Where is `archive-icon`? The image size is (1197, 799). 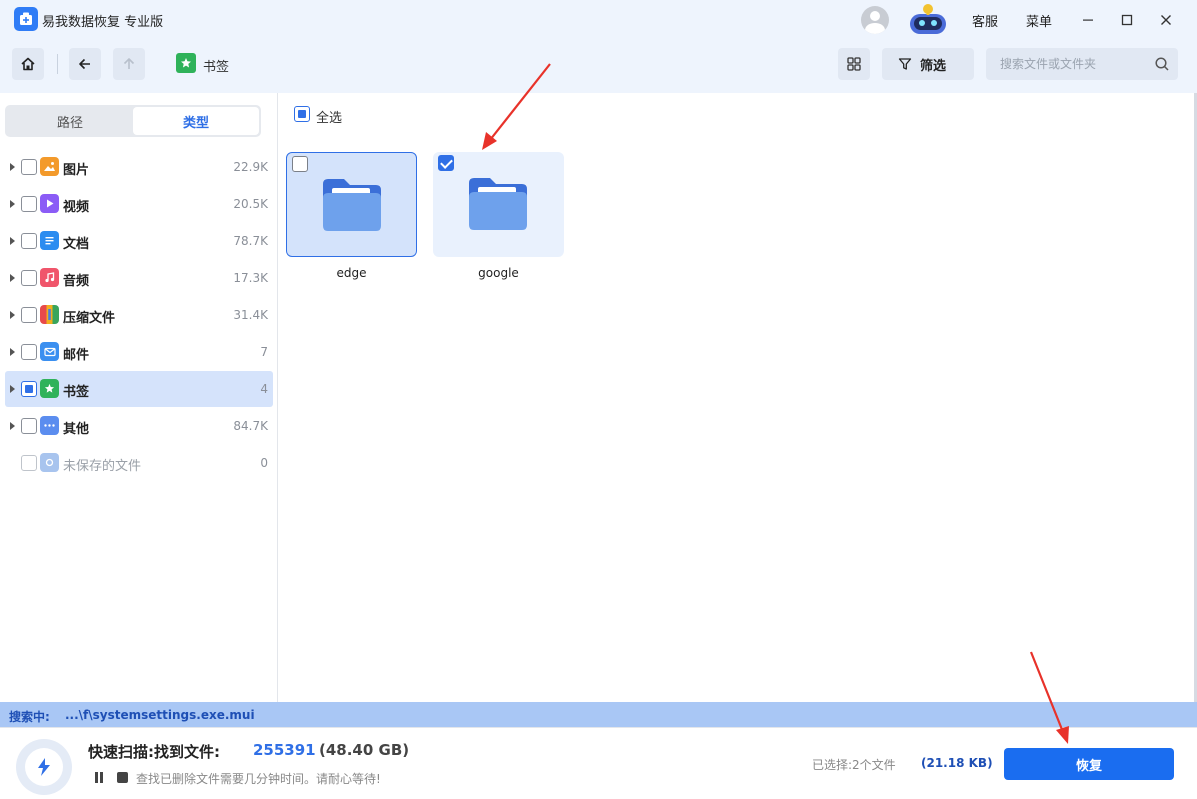 archive-icon is located at coordinates (49, 314).